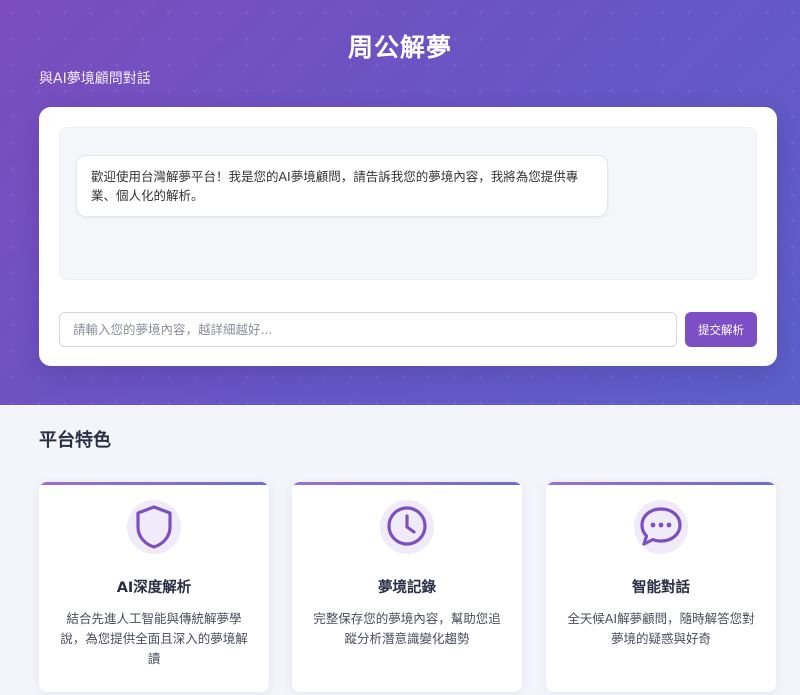  I want to click on feature-card-dream-record: 夢境記錄 完整保存您的夢境內容，幫助您追蹤分析潛意識變化趨勢, so click(407, 587).